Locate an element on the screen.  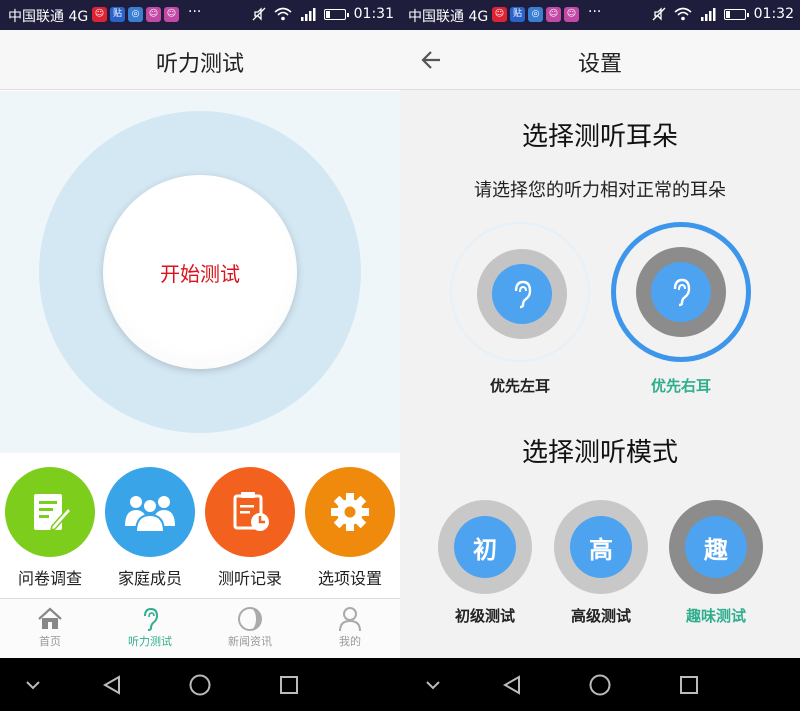
mode-glyph: 初 is located at coordinates (485, 547).